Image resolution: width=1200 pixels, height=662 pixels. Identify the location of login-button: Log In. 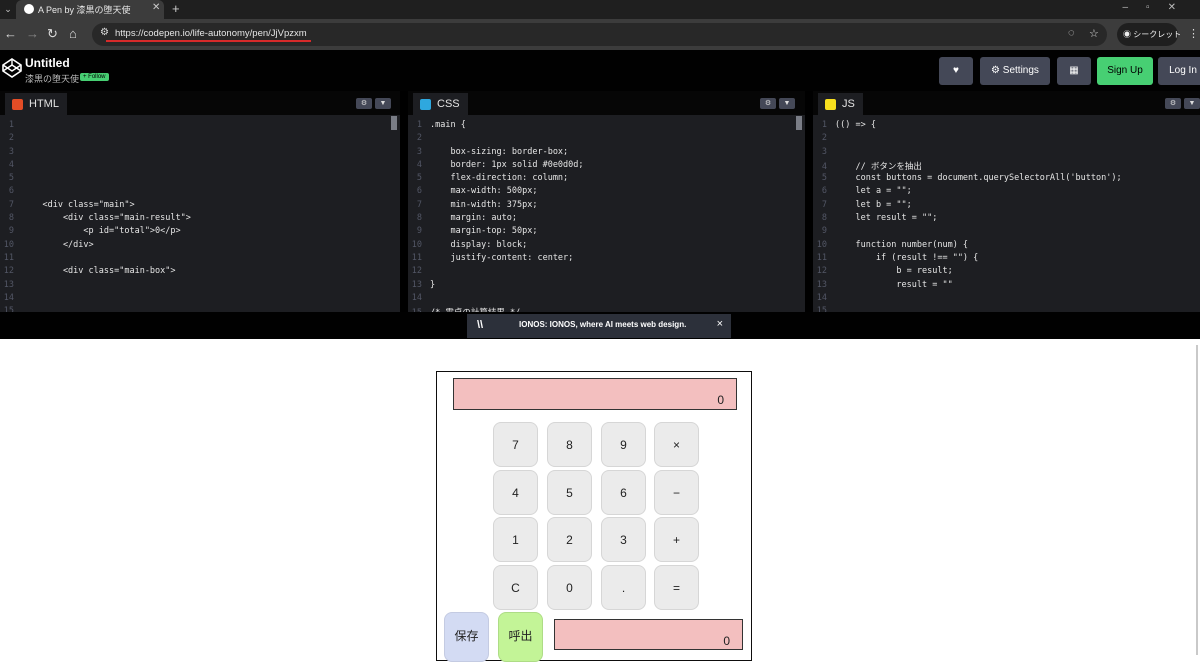
(1179, 71).